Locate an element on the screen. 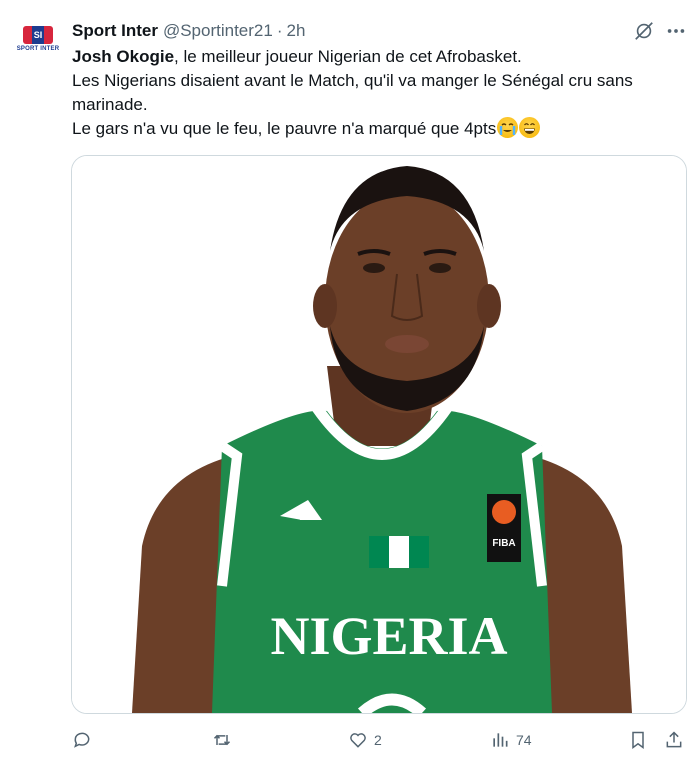 Image resolution: width=700 pixels, height=760 pixels. reply-button is located at coordinates (85, 740).